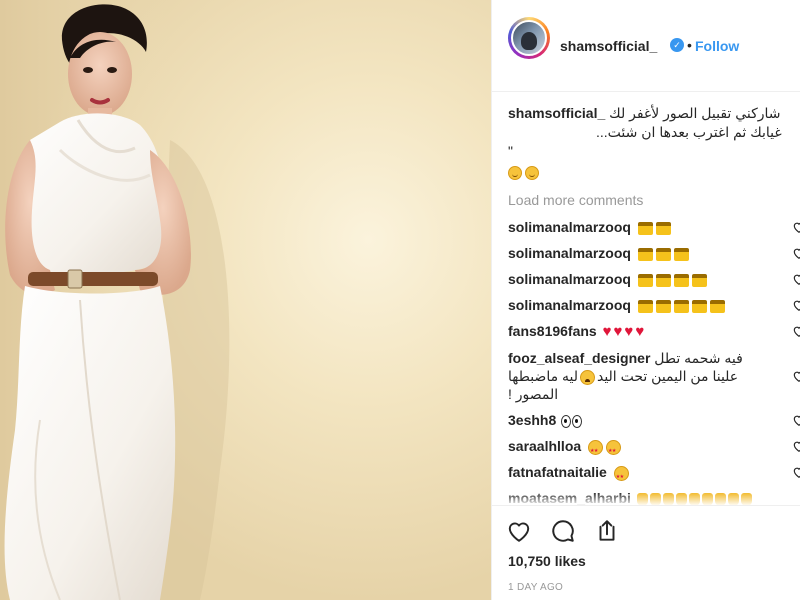 The height and width of the screenshot is (600, 800). Describe the element at coordinates (557, 472) in the screenshot. I see `comment-username: fatnafatnaitalie` at that location.